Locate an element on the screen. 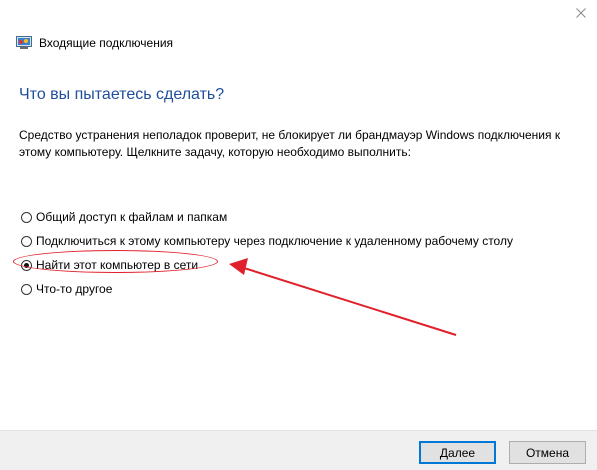  window-header: Входящие подключения is located at coordinates (94, 43).